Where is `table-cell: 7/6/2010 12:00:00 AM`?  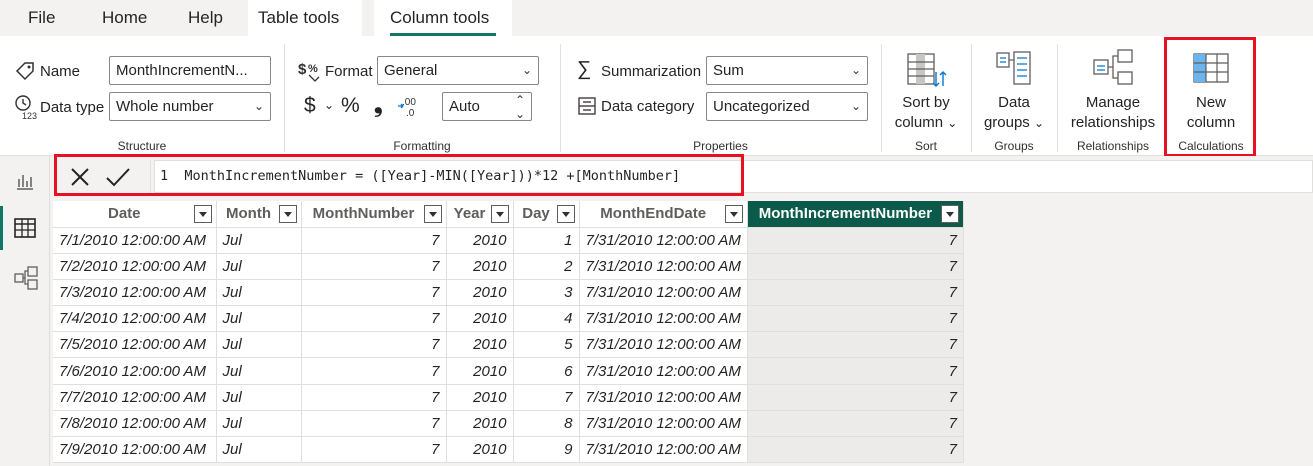 table-cell: 7/6/2010 12:00:00 AM is located at coordinates (135, 371).